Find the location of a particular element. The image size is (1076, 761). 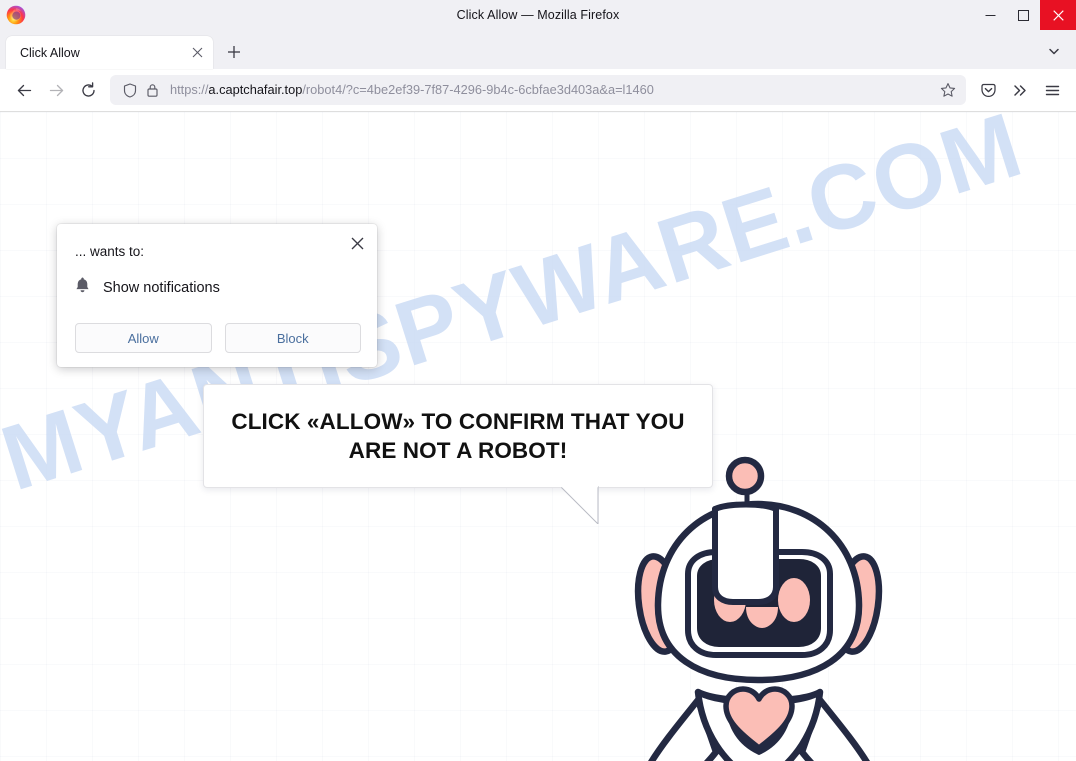

double-chevron-icon is located at coordinates (1019, 90).